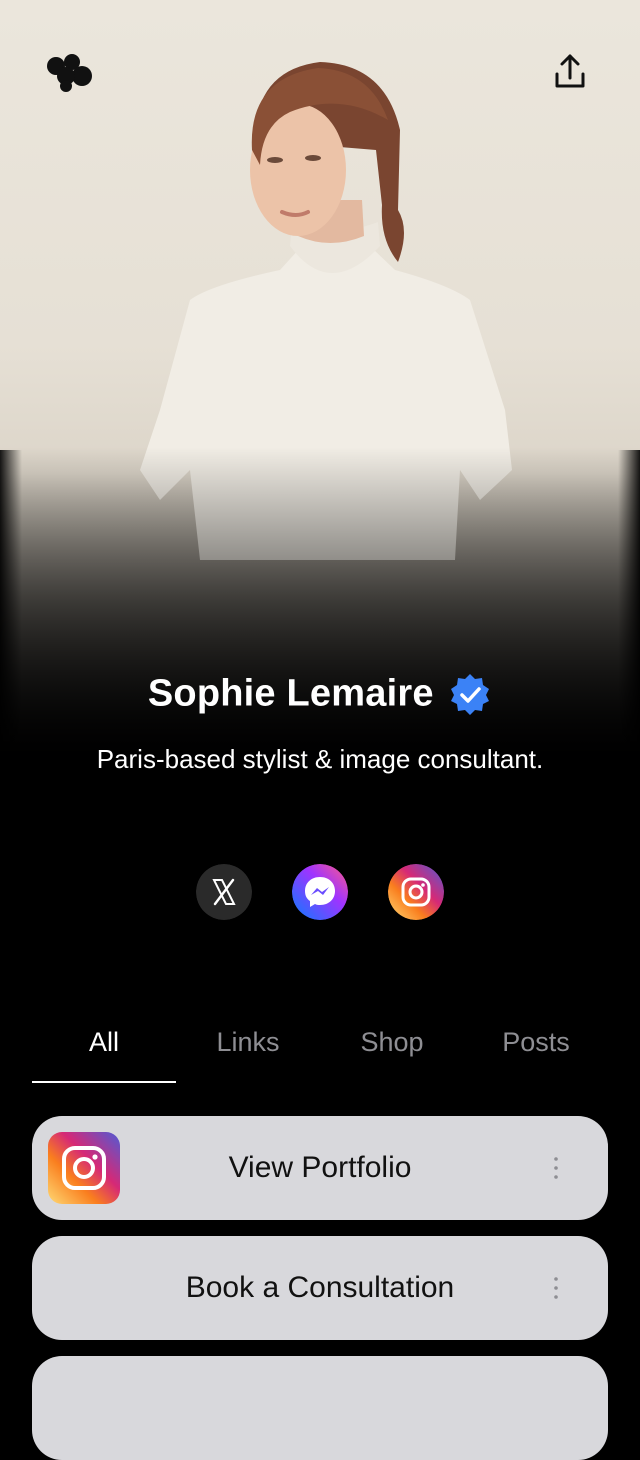 This screenshot has width=640, height=1460. I want to click on link-label: Book a Consultation, so click(320, 1287).